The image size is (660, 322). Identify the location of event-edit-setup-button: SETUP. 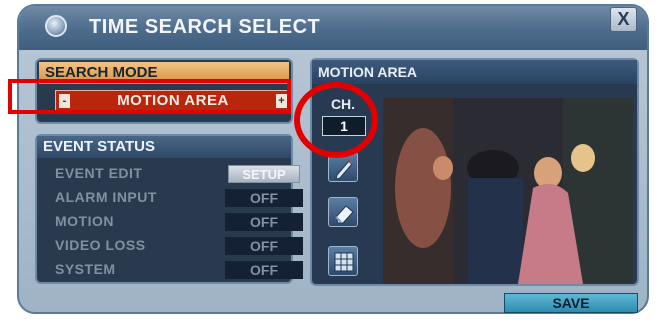
(264, 174).